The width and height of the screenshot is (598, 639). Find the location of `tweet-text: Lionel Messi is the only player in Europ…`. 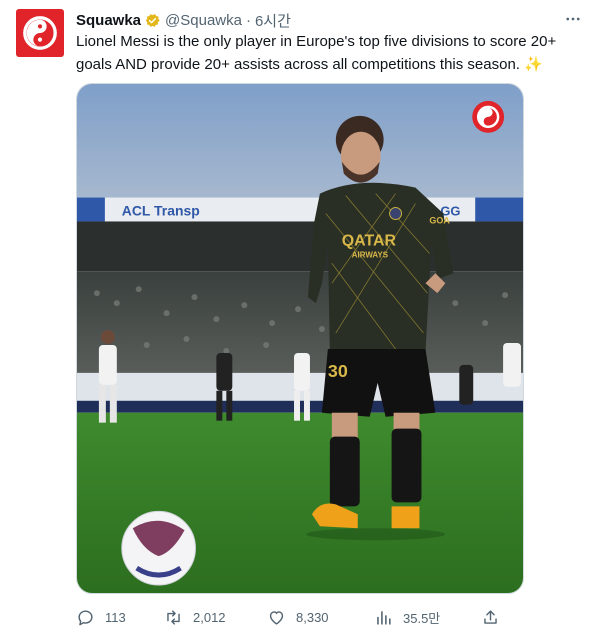

tweet-text: Lionel Messi is the only player in Europ… is located at coordinates (318, 53).